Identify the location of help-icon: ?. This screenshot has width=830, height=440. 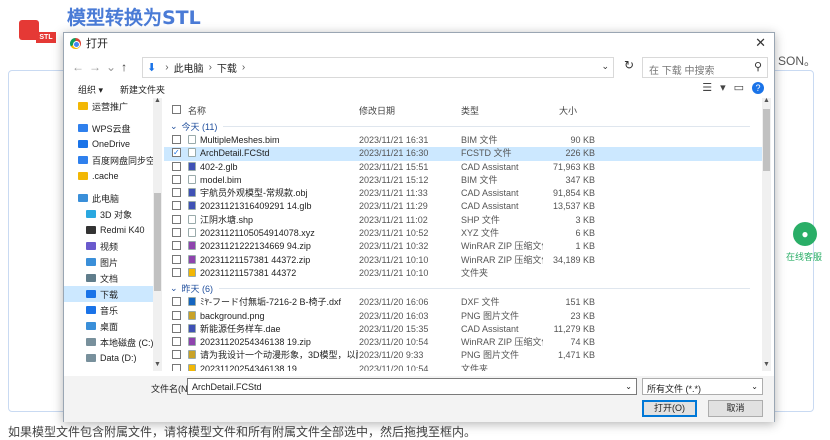
(758, 88).